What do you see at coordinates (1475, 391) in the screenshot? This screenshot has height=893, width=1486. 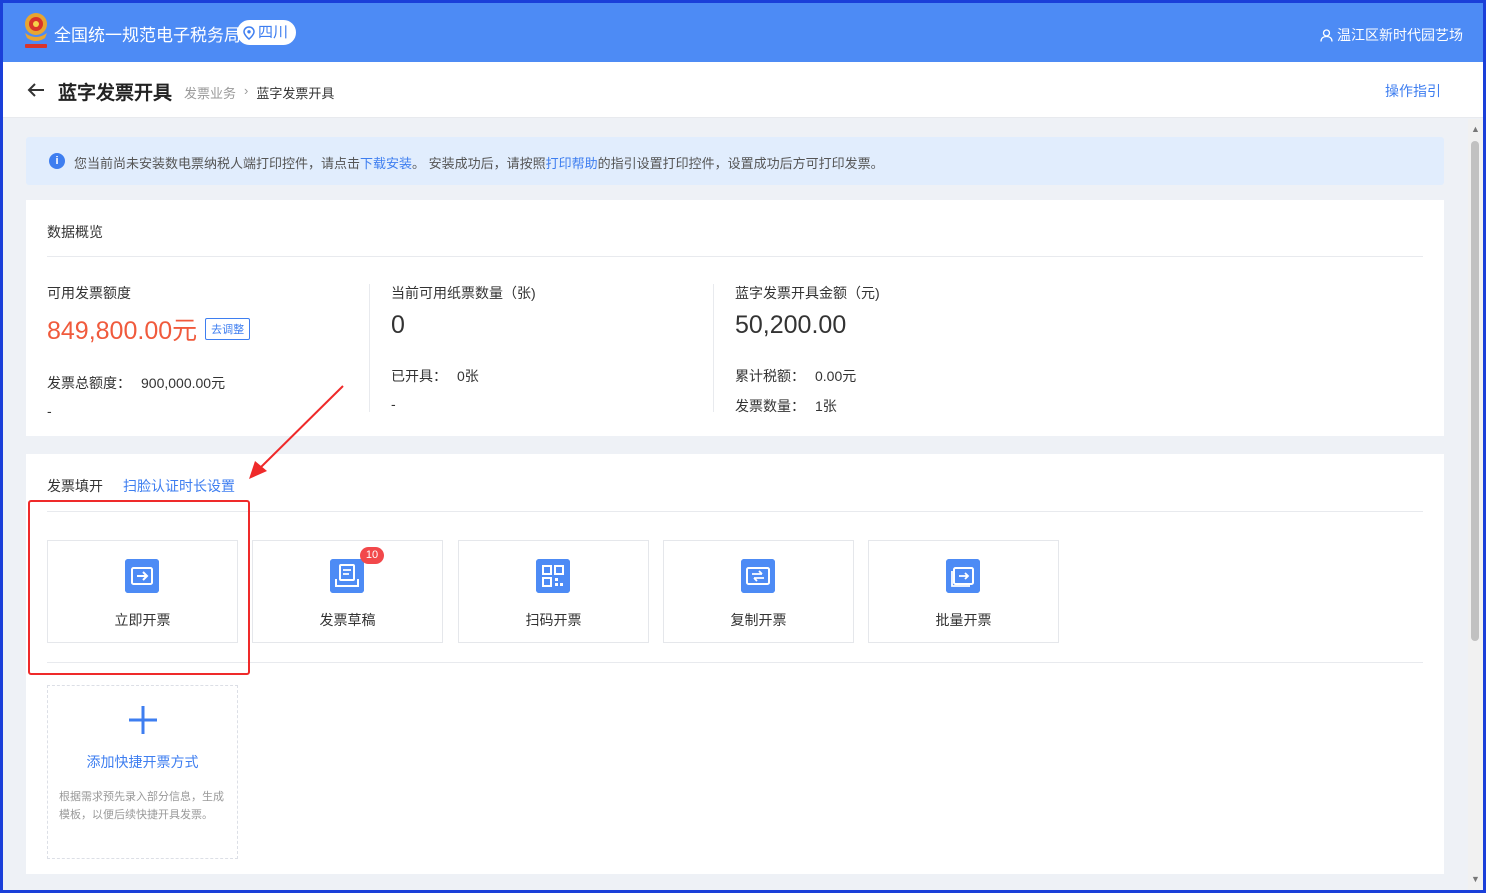 I see `scrollbar-thumb` at bounding box center [1475, 391].